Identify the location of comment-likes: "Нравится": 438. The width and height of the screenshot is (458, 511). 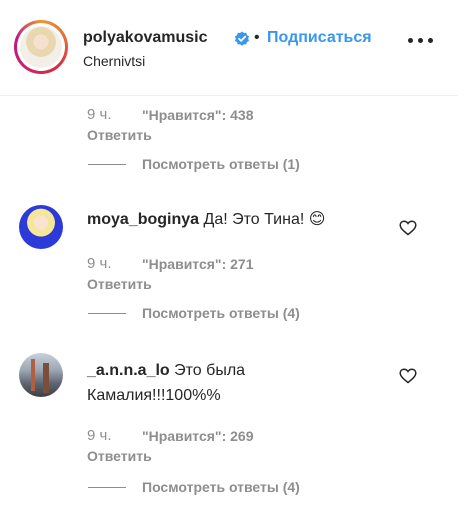
(197, 115).